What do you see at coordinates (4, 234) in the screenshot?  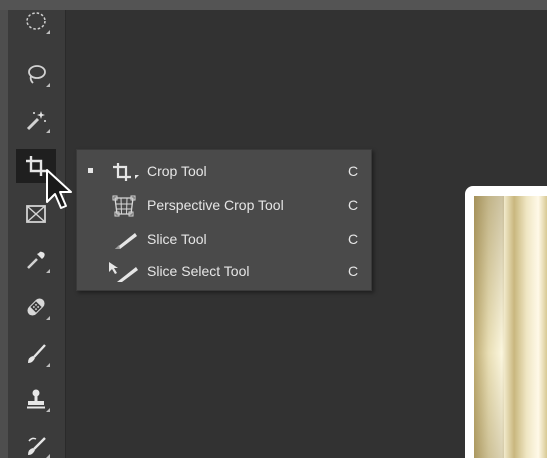 I see `left-gutter` at bounding box center [4, 234].